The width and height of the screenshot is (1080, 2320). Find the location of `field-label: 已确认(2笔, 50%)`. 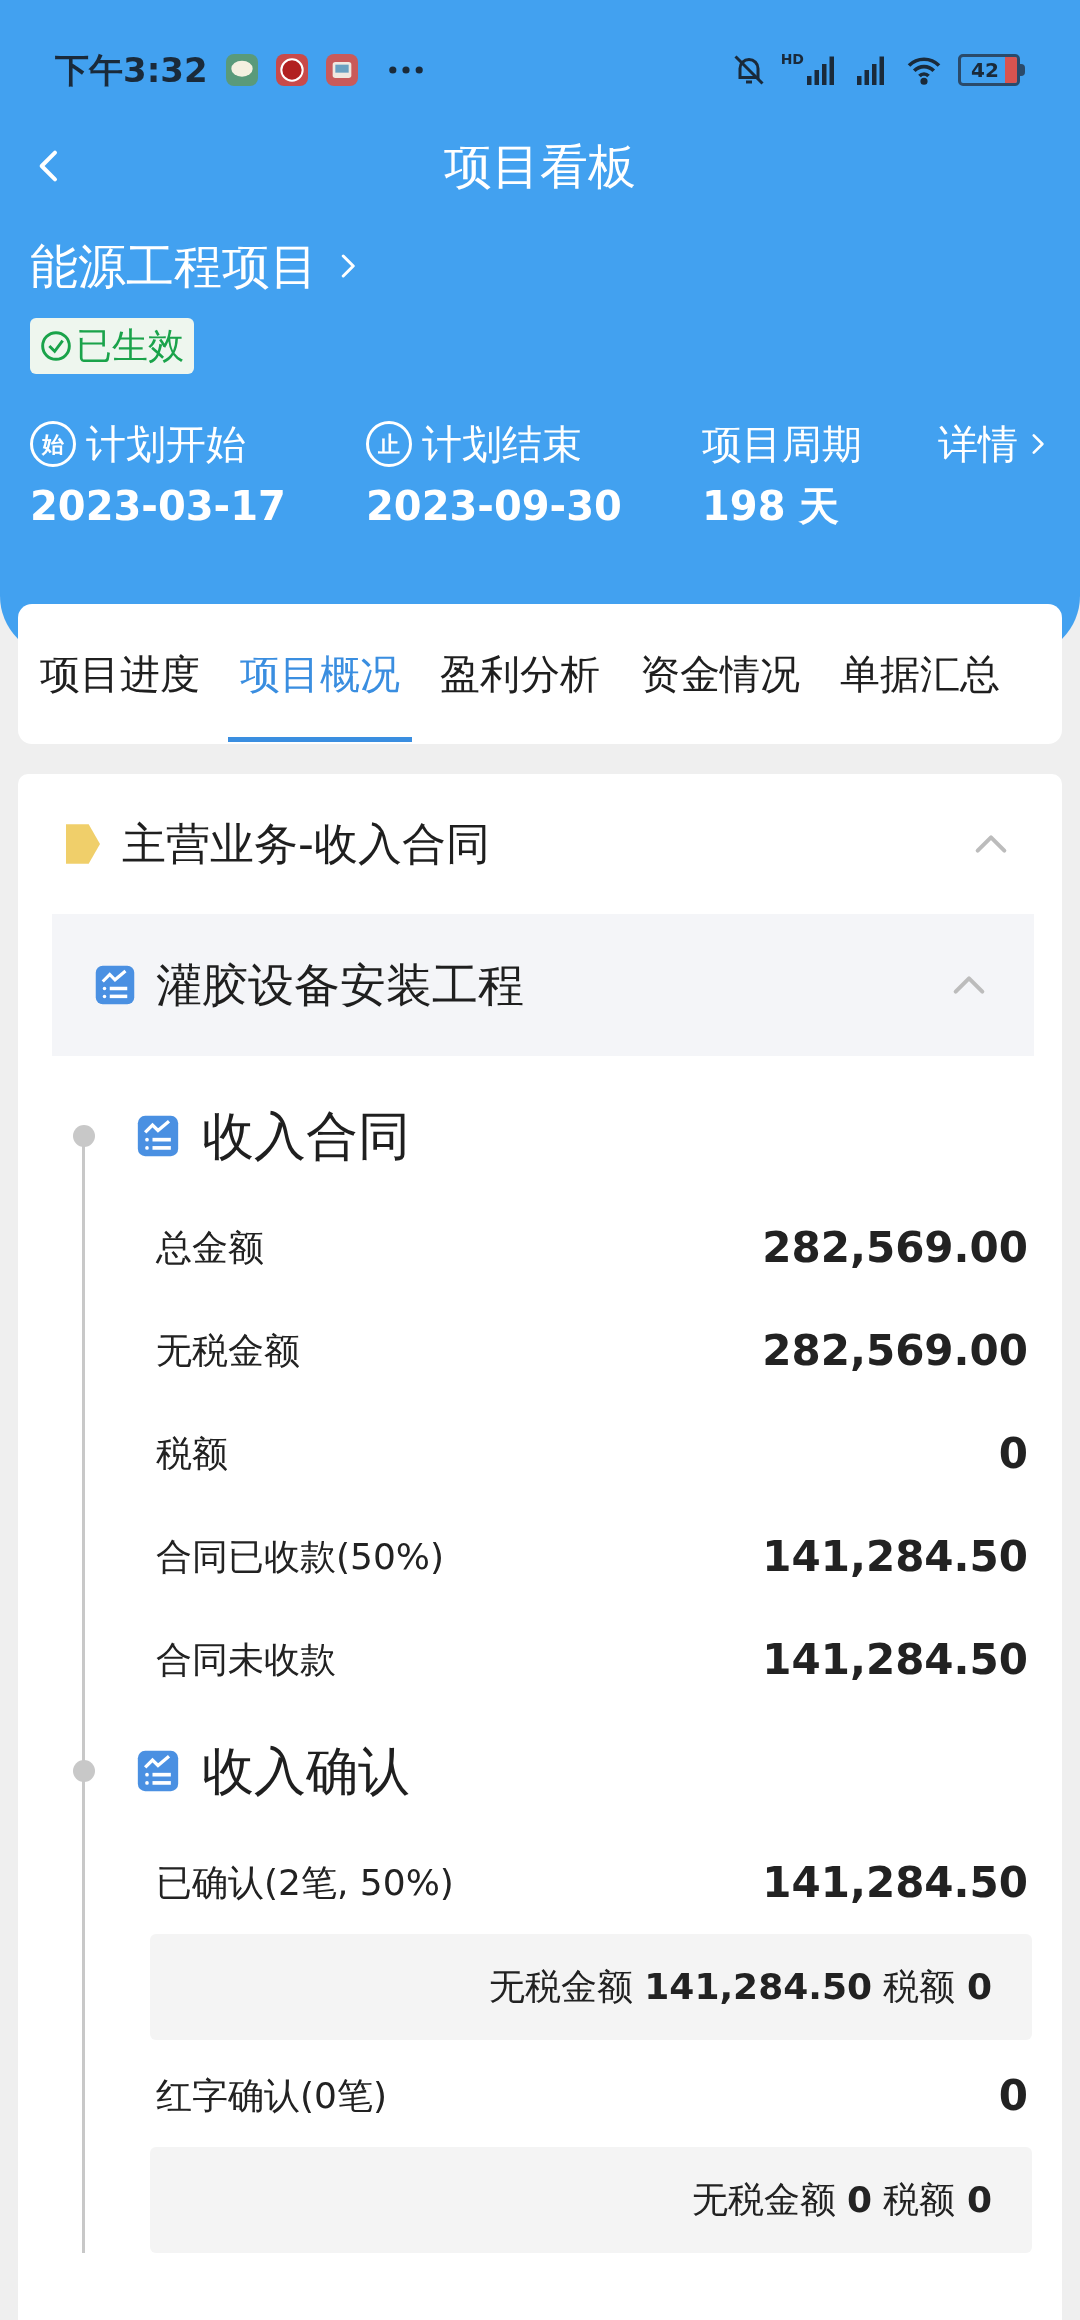

field-label: 已确认(2笔, 50%) is located at coordinates (305, 1882).